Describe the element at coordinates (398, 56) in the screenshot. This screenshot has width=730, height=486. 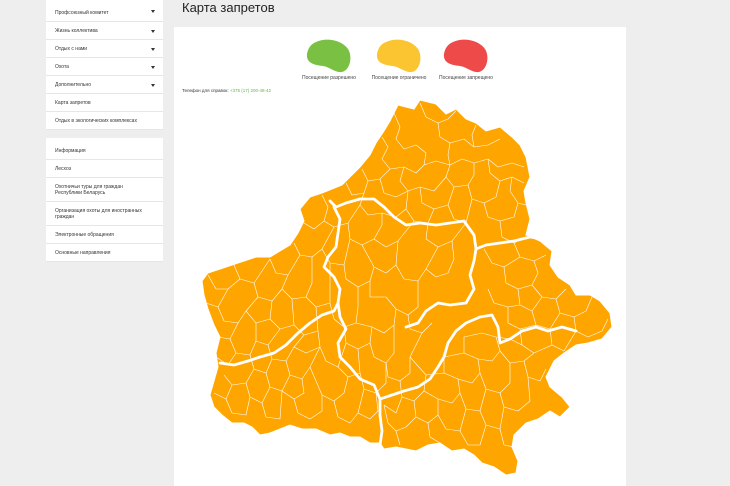
I see `blob-yellow-icon` at that location.